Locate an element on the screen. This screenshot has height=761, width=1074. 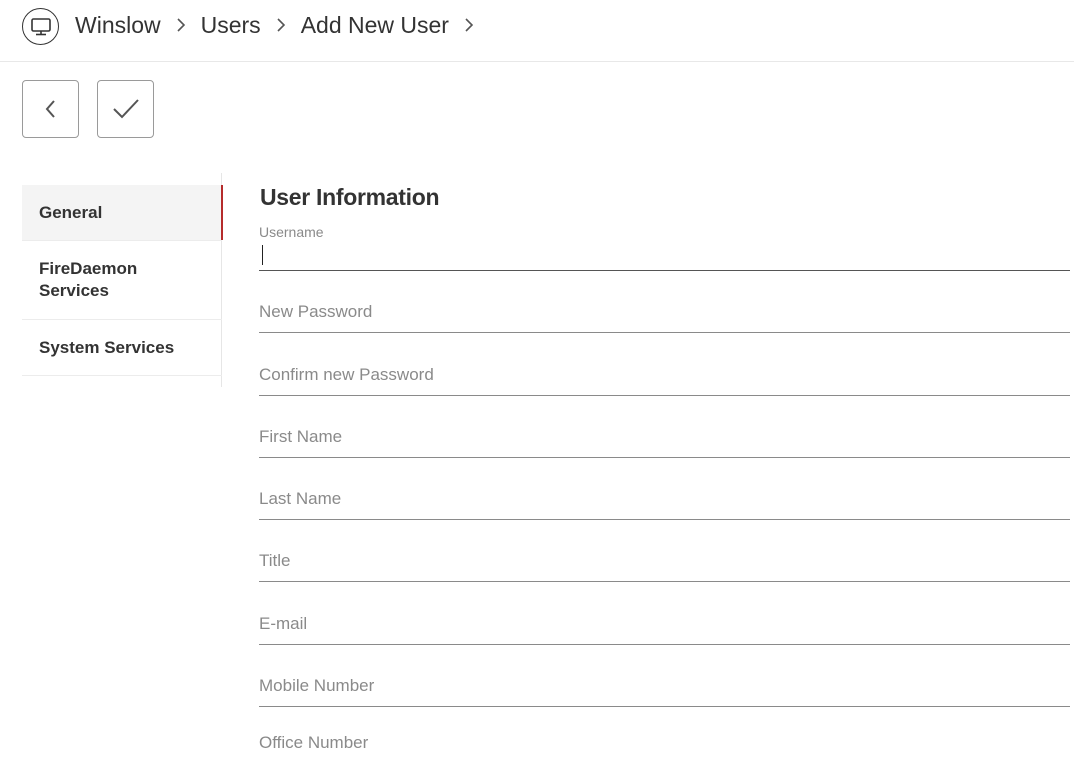
confirm-password-input is located at coordinates (664, 375).